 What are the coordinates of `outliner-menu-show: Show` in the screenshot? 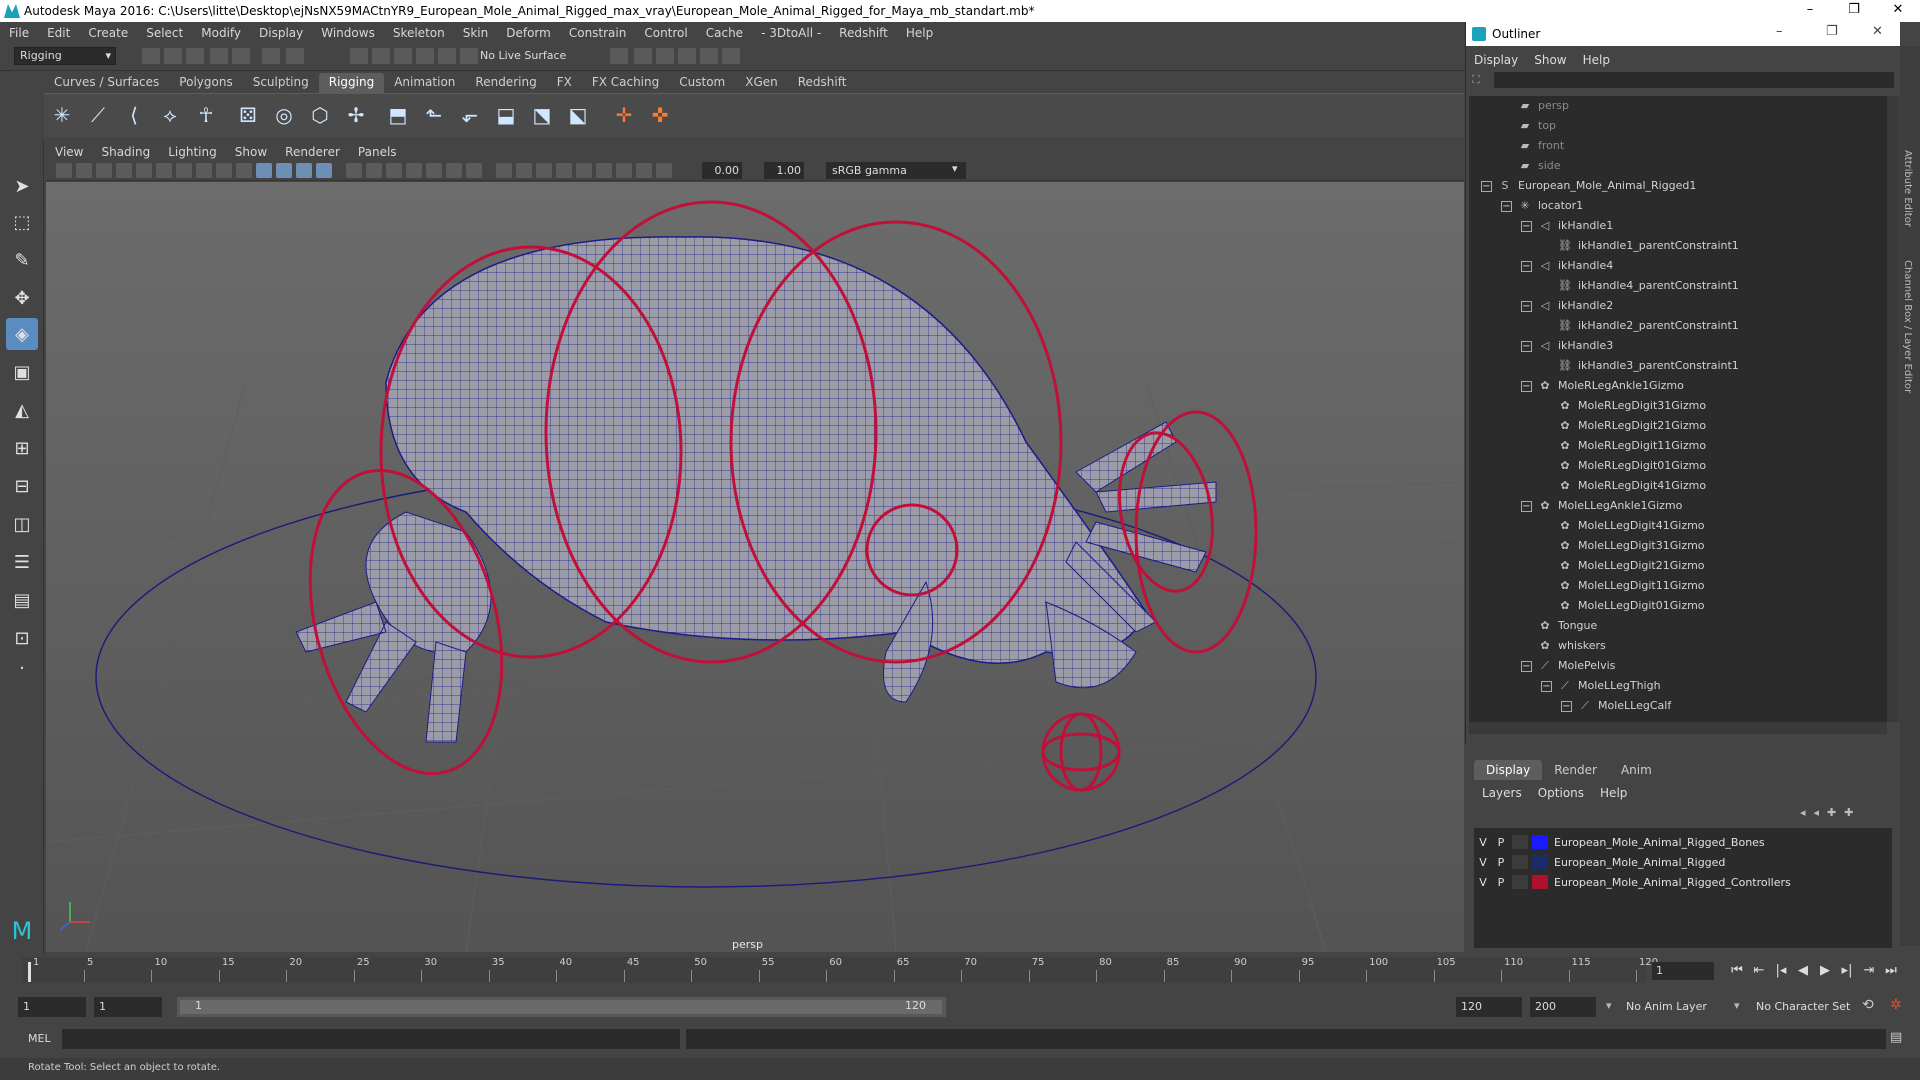 It's located at (1550, 60).